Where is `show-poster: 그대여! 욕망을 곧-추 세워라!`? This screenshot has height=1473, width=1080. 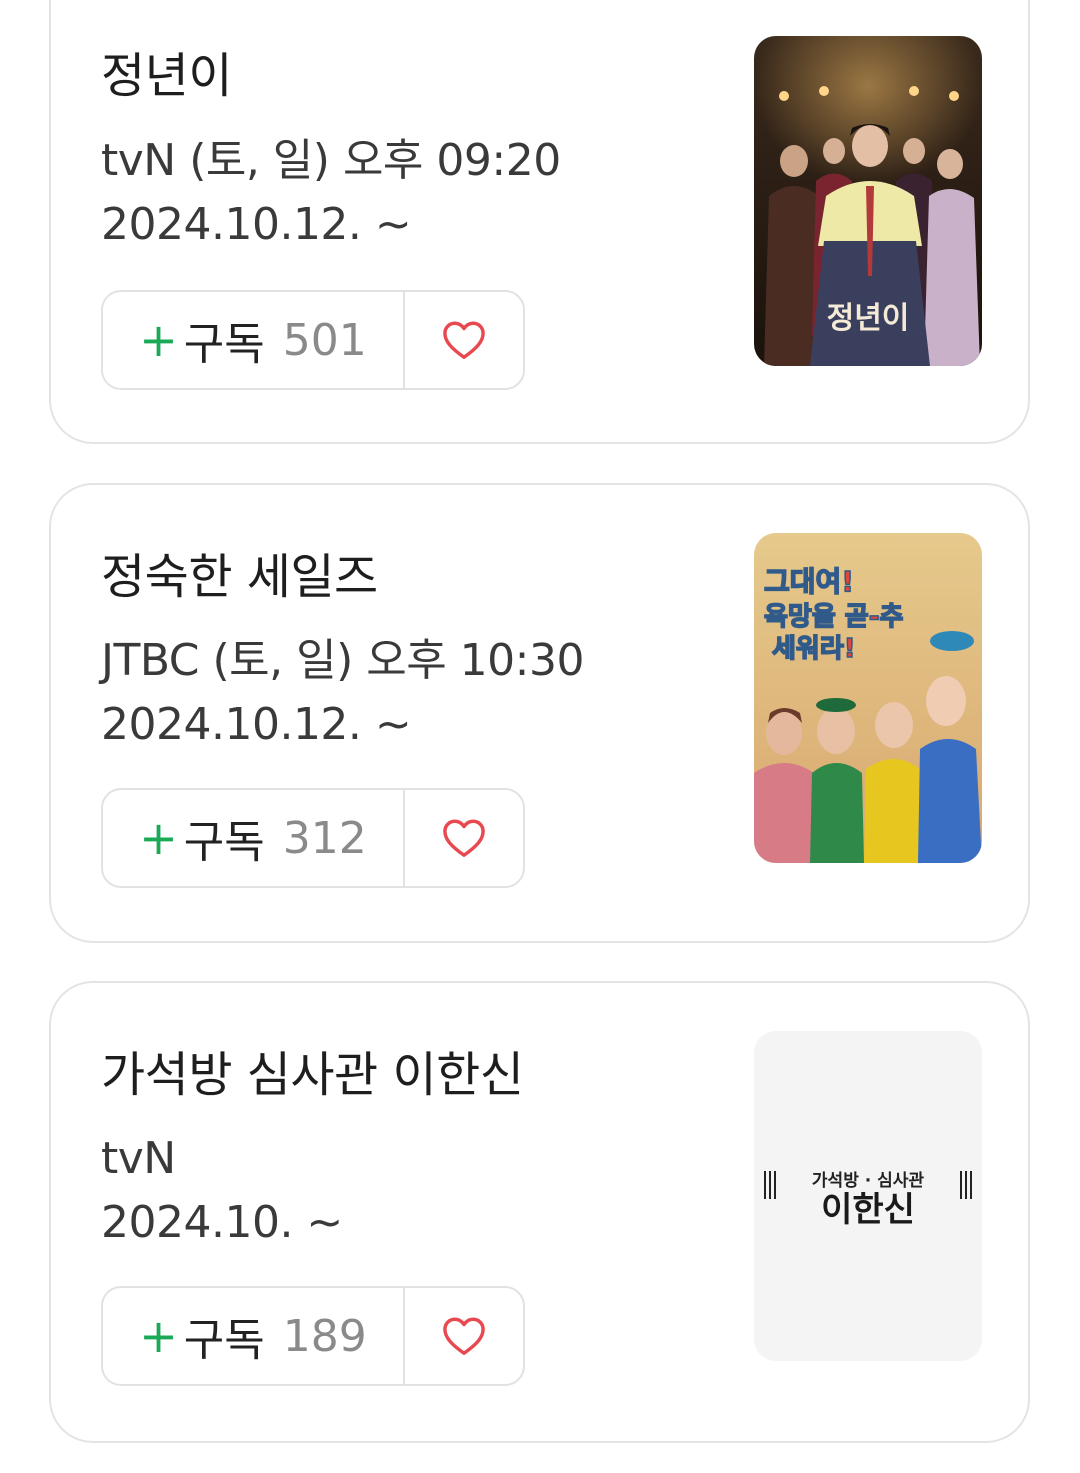 show-poster: 그대여! 욕망을 곧-추 세워라! is located at coordinates (868, 698).